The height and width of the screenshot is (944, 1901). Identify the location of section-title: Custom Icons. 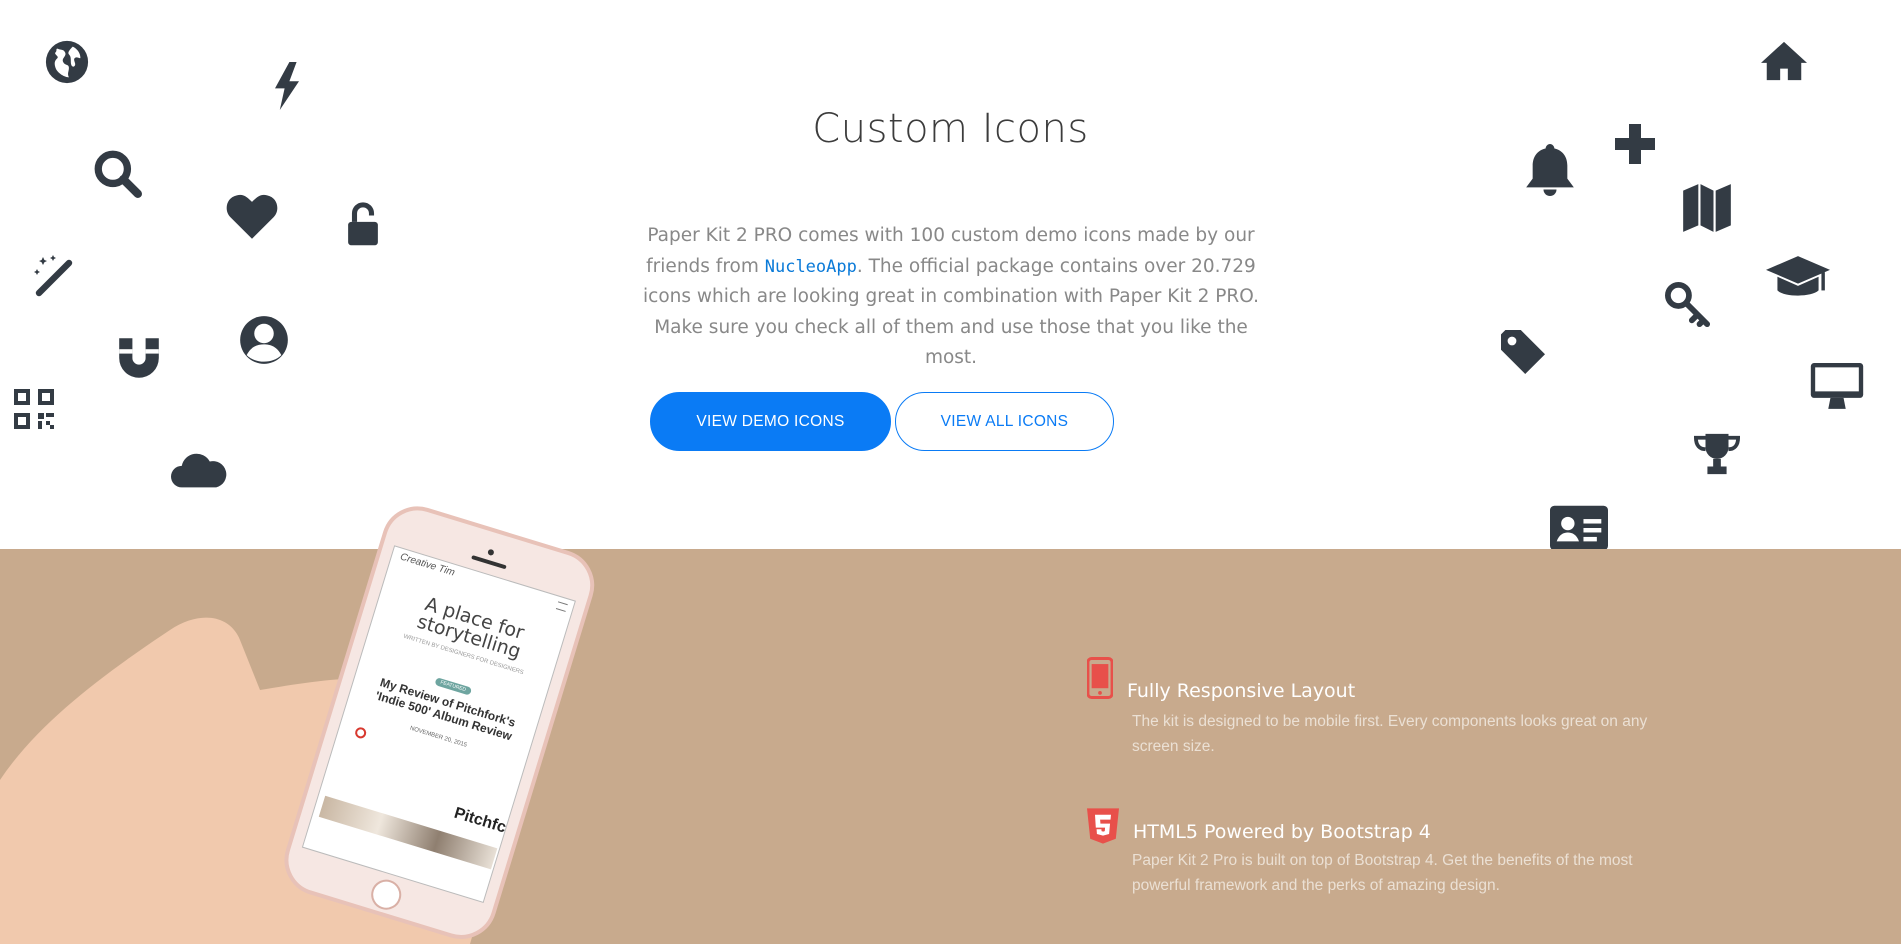
(950, 129).